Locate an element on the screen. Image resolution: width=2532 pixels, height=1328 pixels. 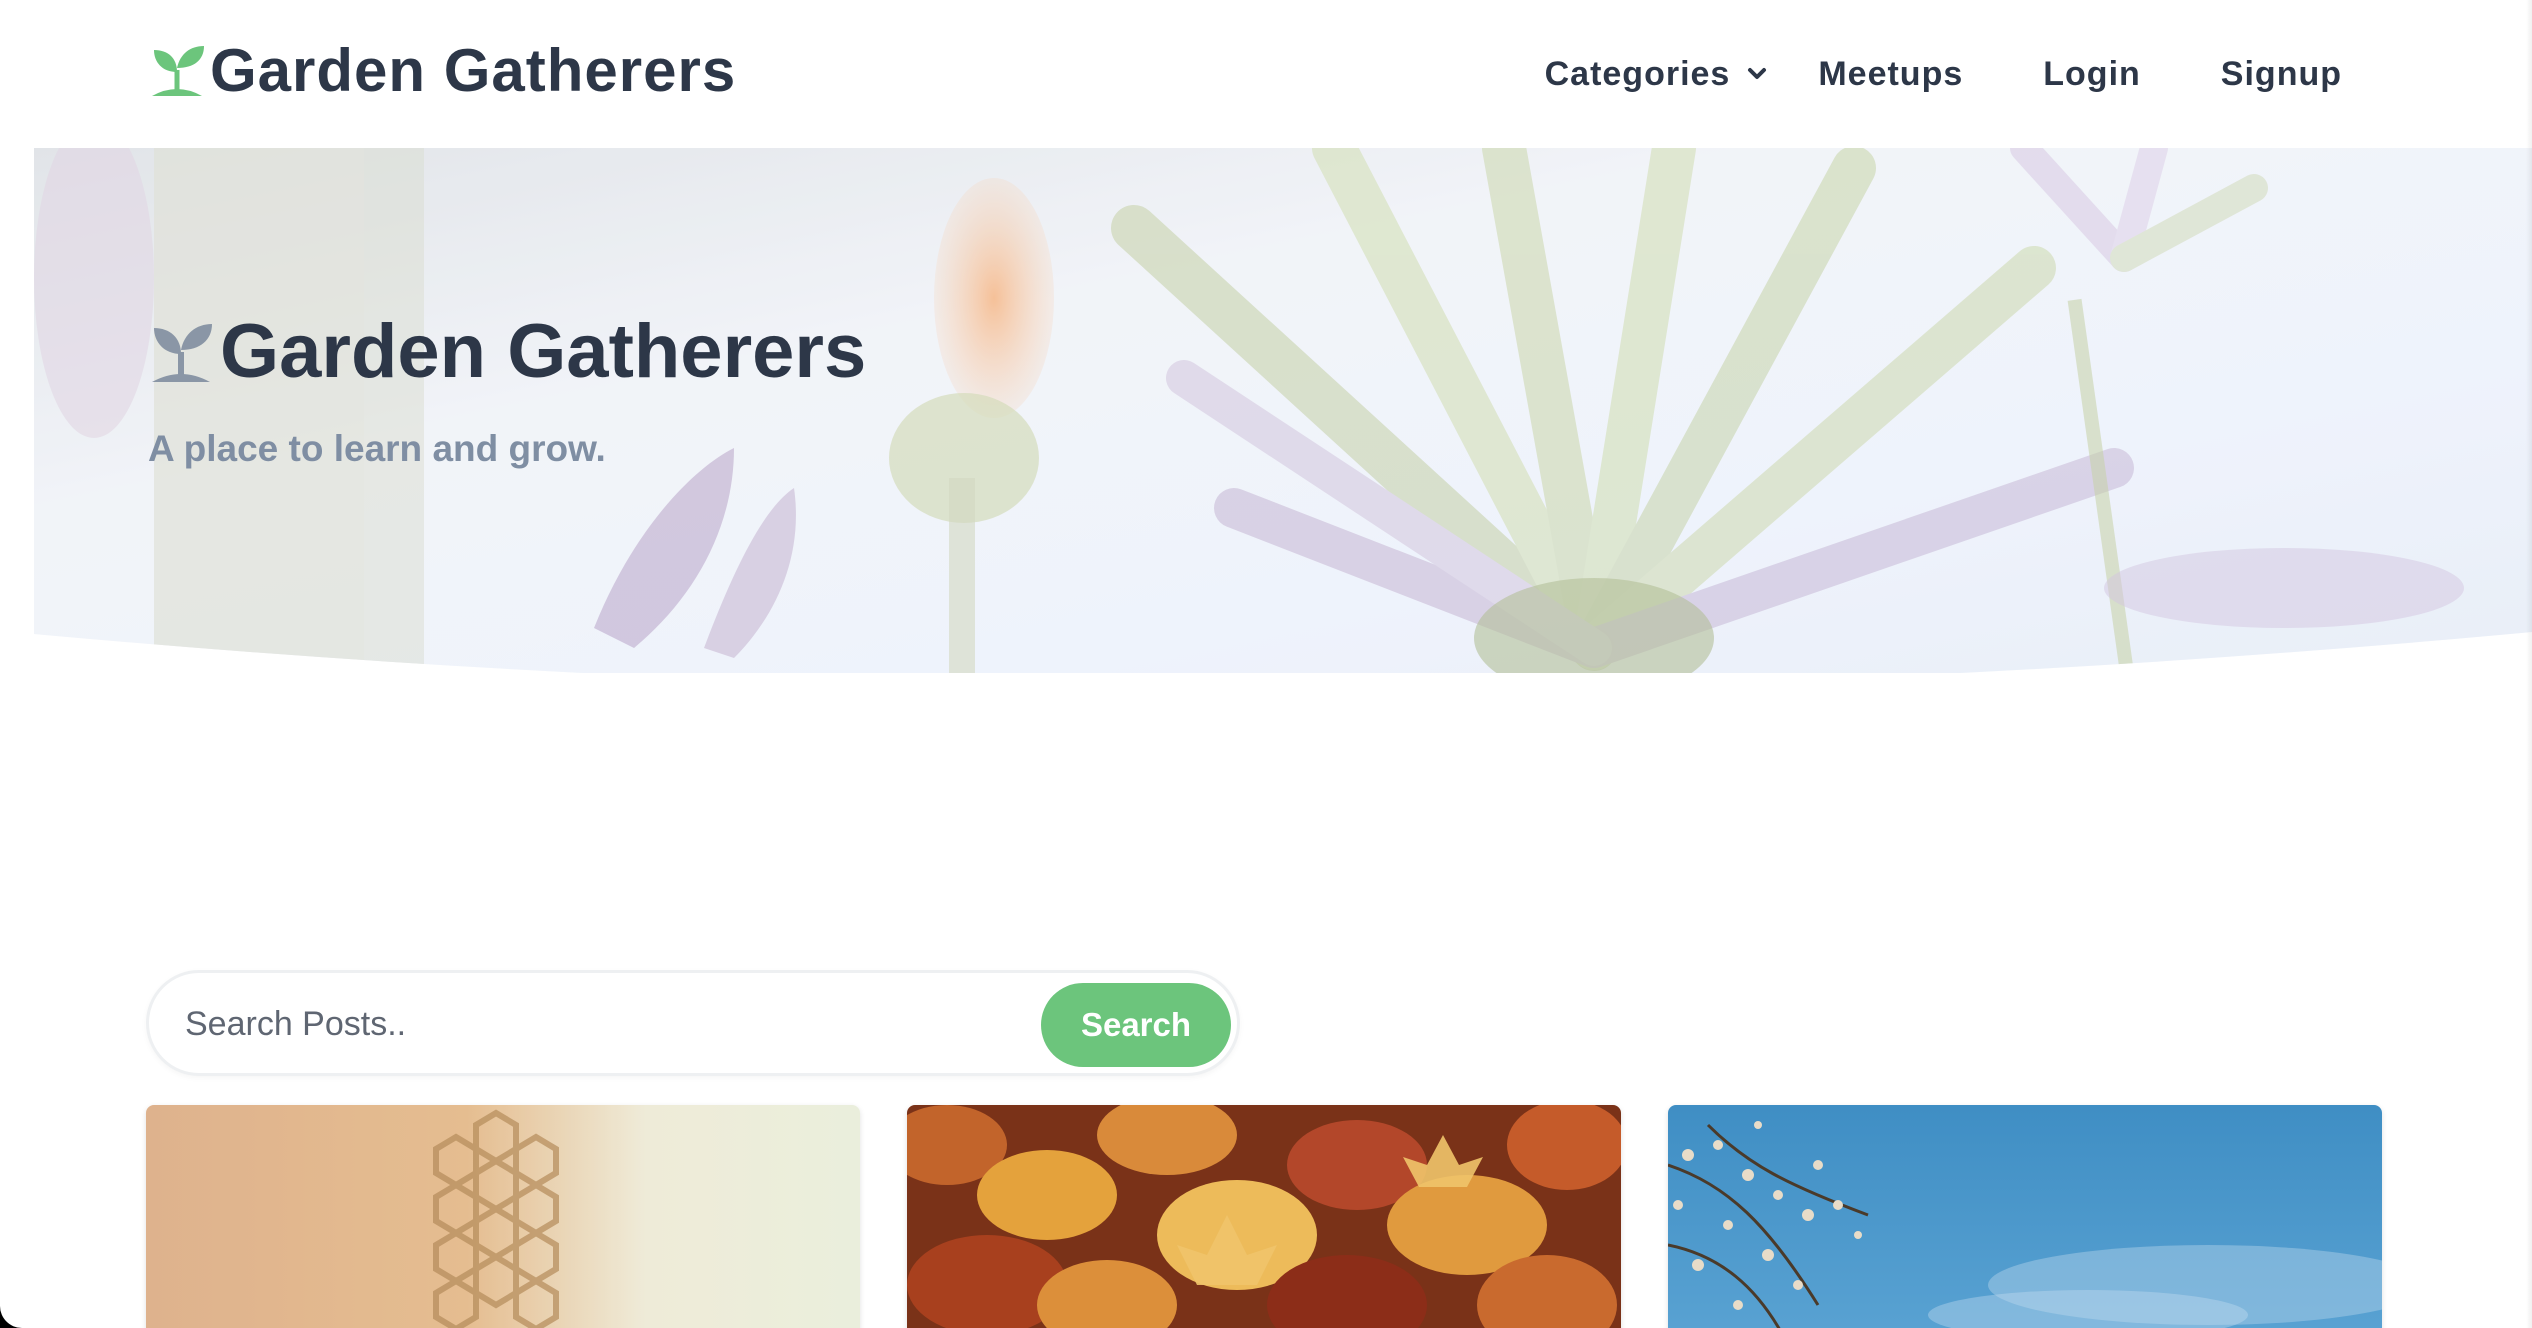
search-input is located at coordinates (515, 1024).